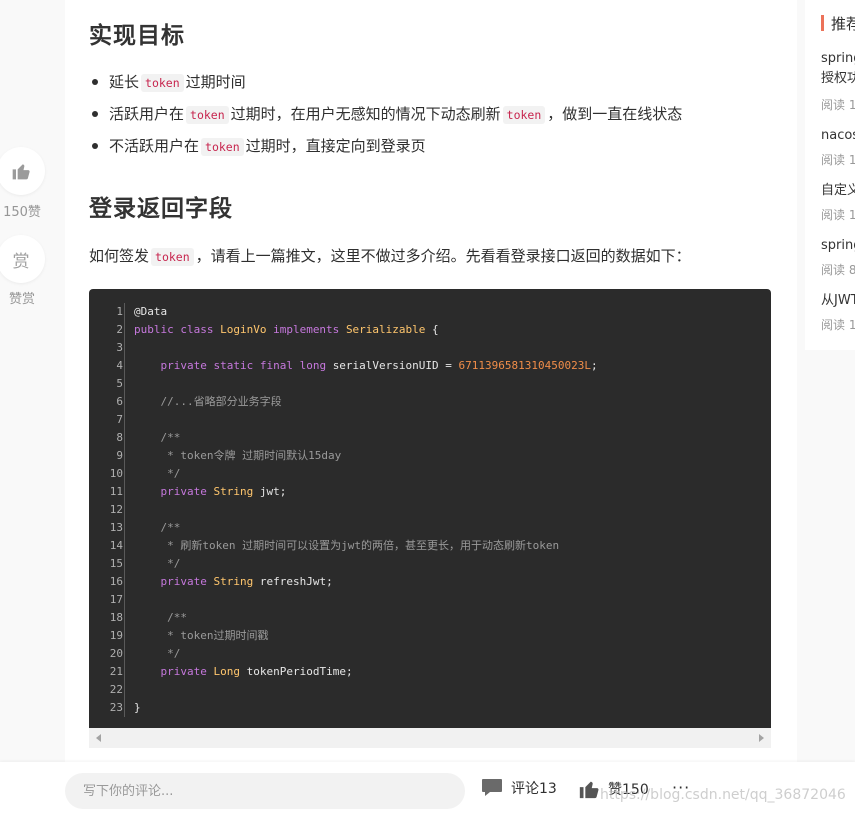 The height and width of the screenshot is (814, 855). I want to click on line-number: 3, so click(119, 347).